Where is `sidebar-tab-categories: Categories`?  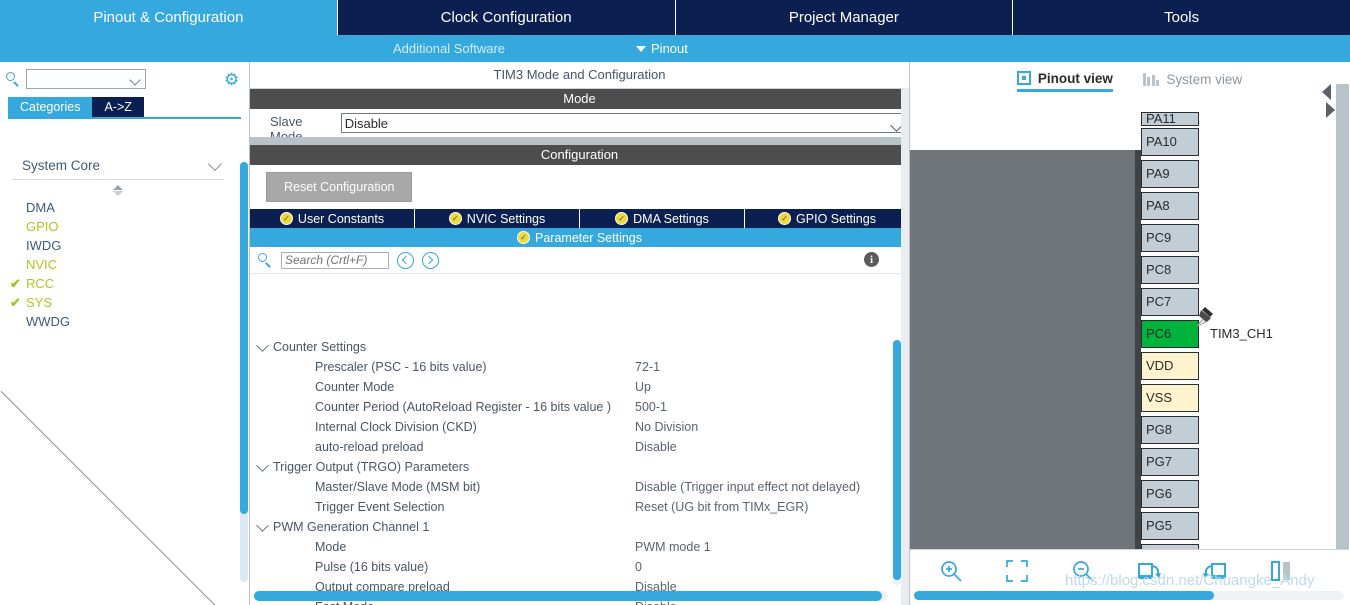
sidebar-tab-categories: Categories is located at coordinates (50, 107).